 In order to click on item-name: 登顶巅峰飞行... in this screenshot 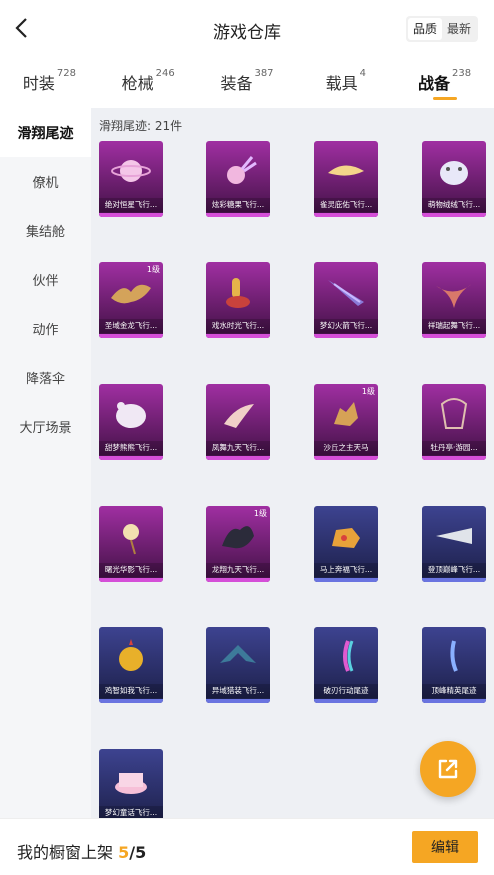, I will do `click(454, 570)`.